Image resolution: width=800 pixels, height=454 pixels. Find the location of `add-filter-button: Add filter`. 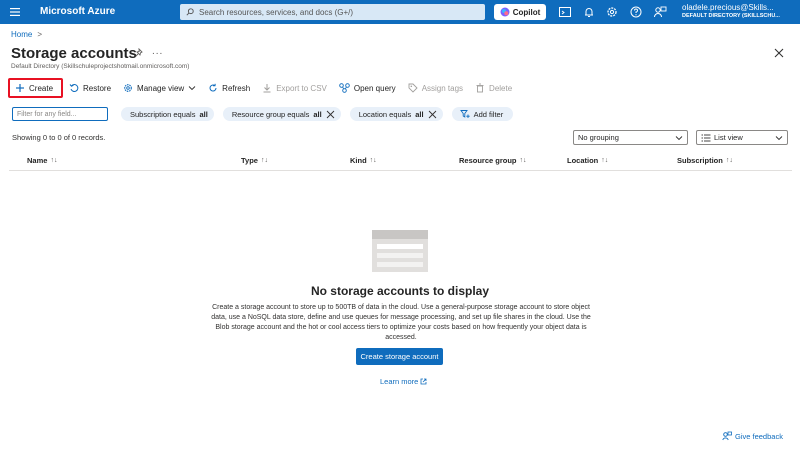

add-filter-button: Add filter is located at coordinates (482, 114).